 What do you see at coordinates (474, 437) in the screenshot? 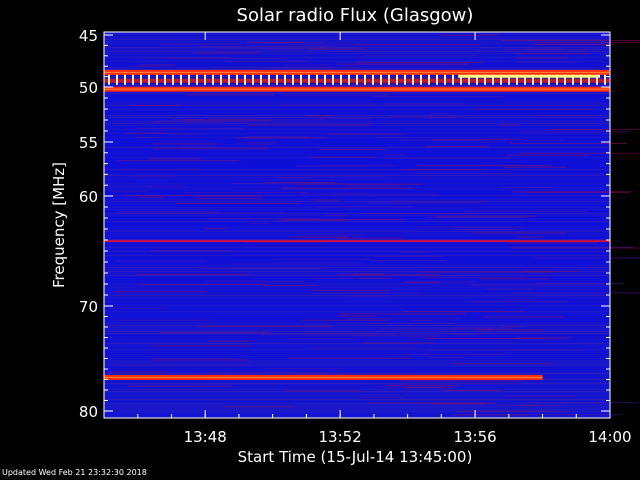
I see `x-tick-label: 13:56` at bounding box center [474, 437].